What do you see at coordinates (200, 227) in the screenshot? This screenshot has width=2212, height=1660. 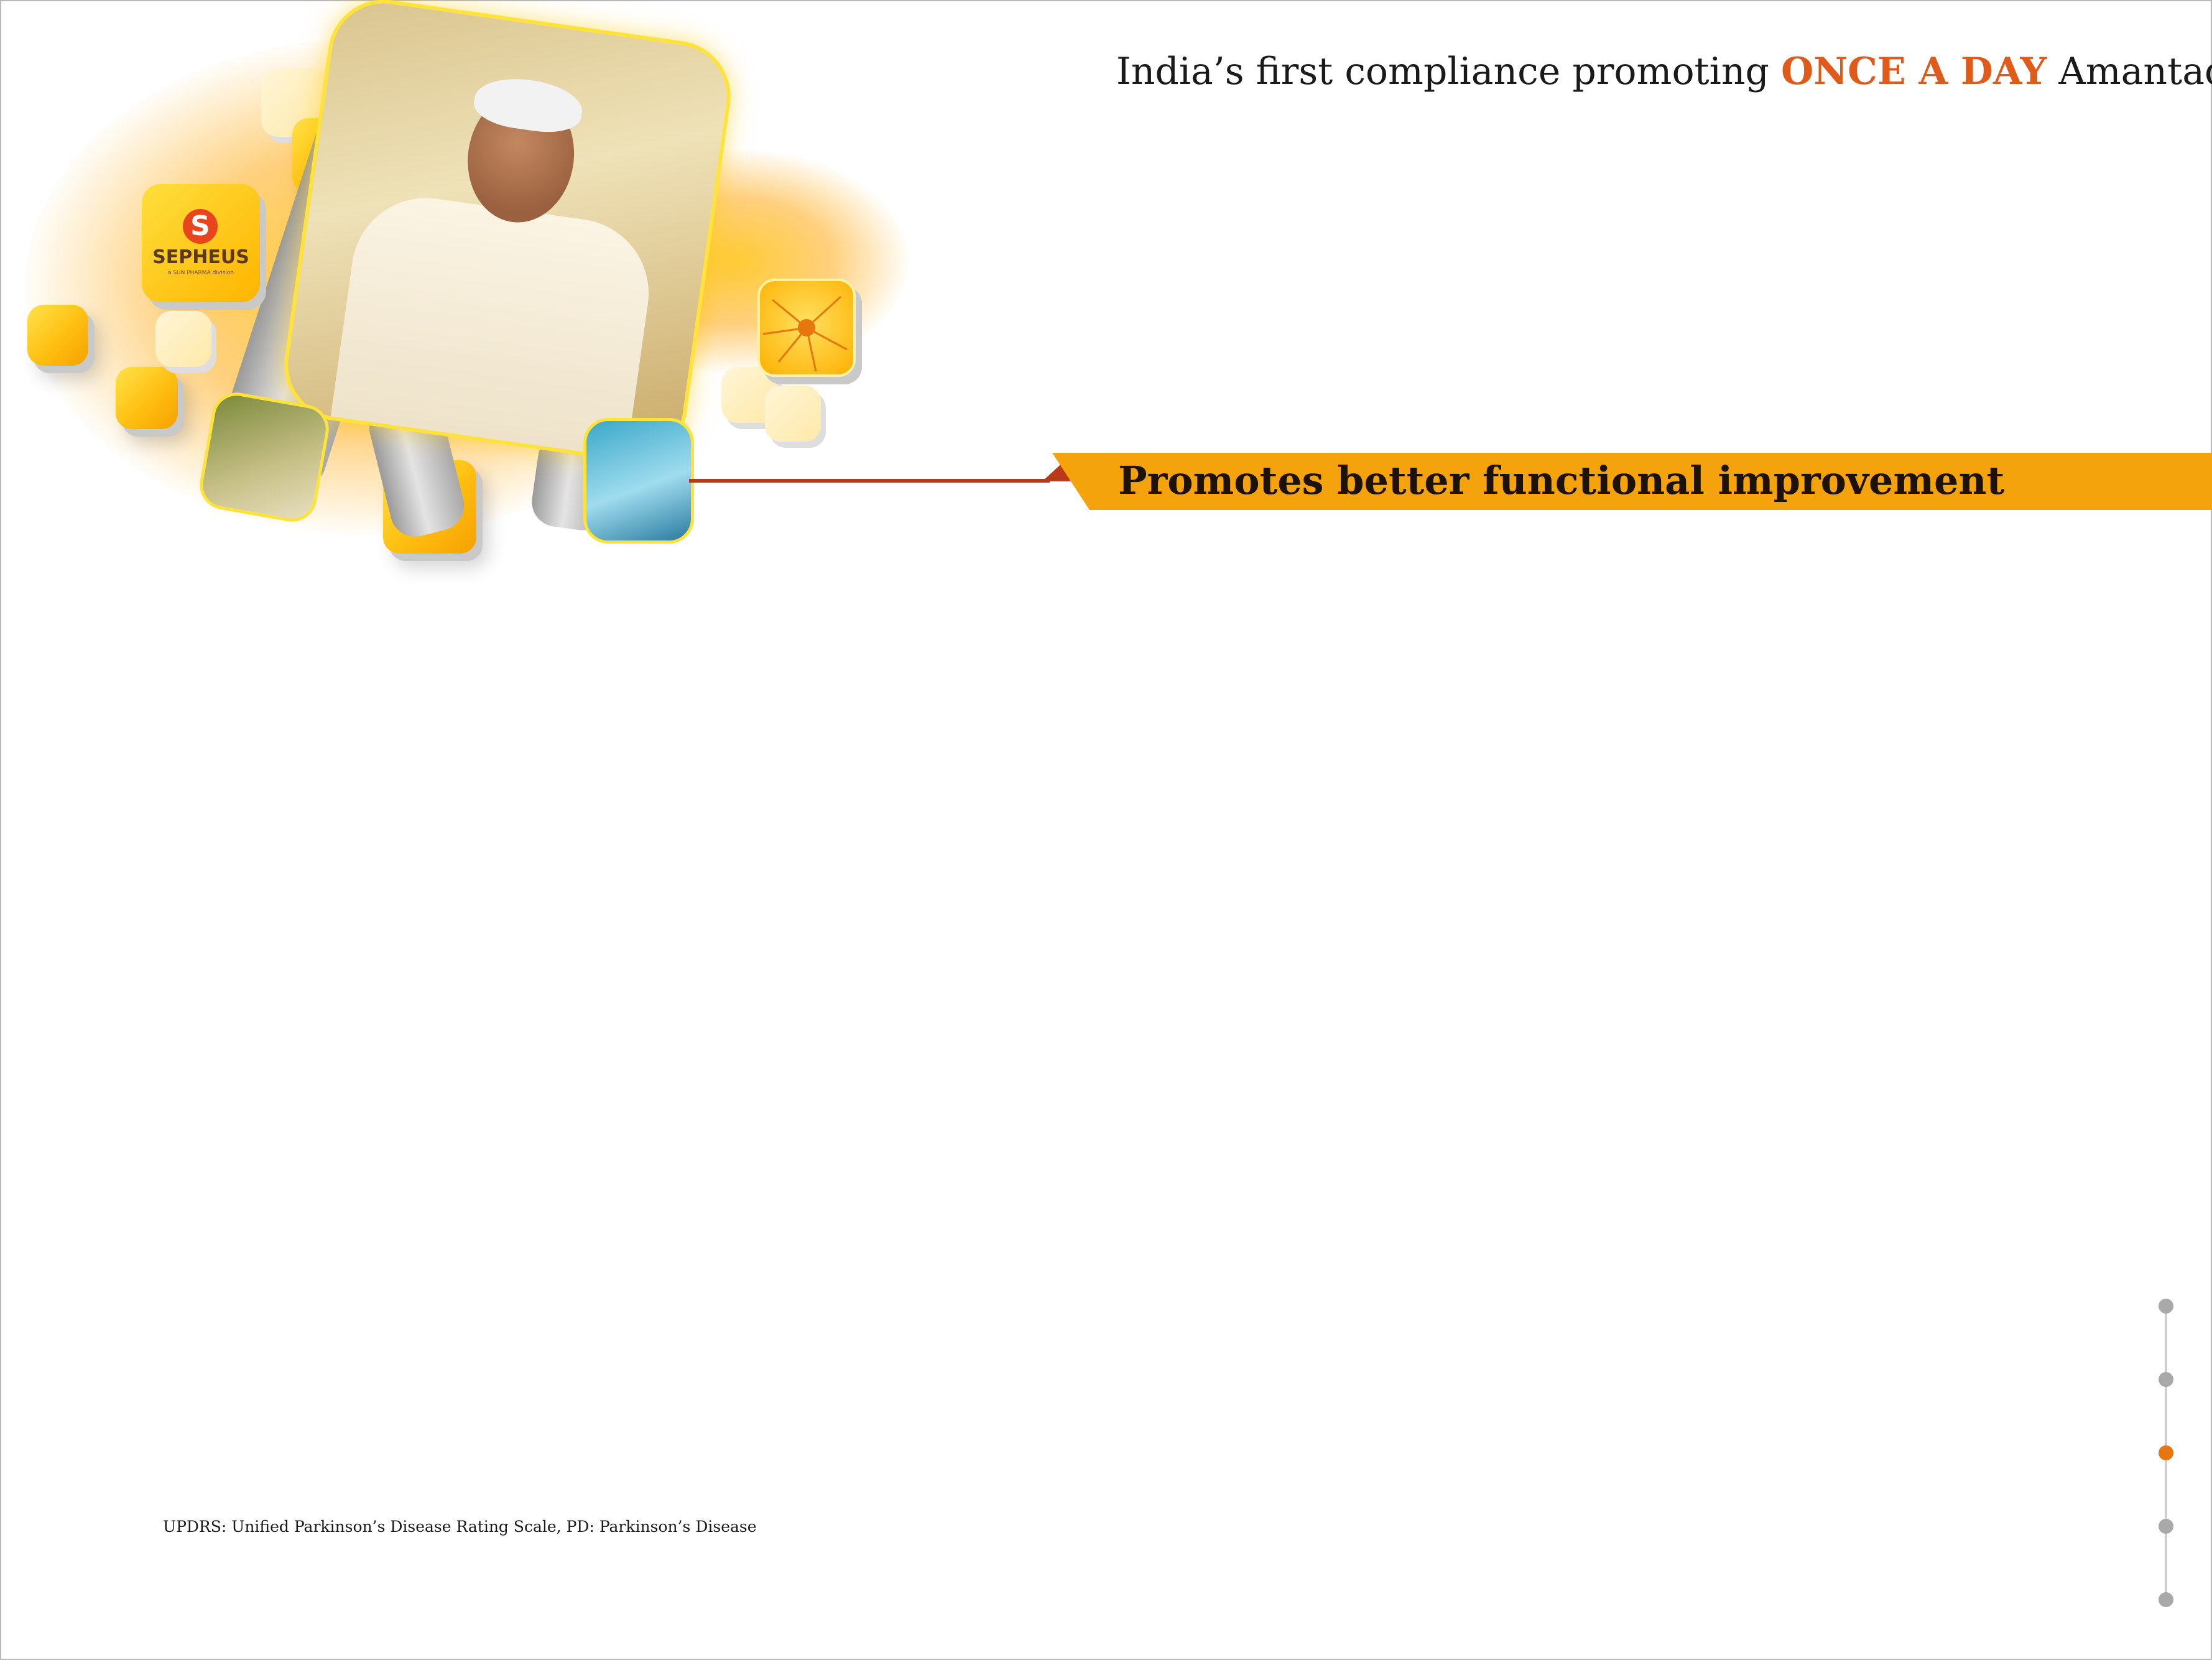 I see `sepheus-logo-icon: S` at bounding box center [200, 227].